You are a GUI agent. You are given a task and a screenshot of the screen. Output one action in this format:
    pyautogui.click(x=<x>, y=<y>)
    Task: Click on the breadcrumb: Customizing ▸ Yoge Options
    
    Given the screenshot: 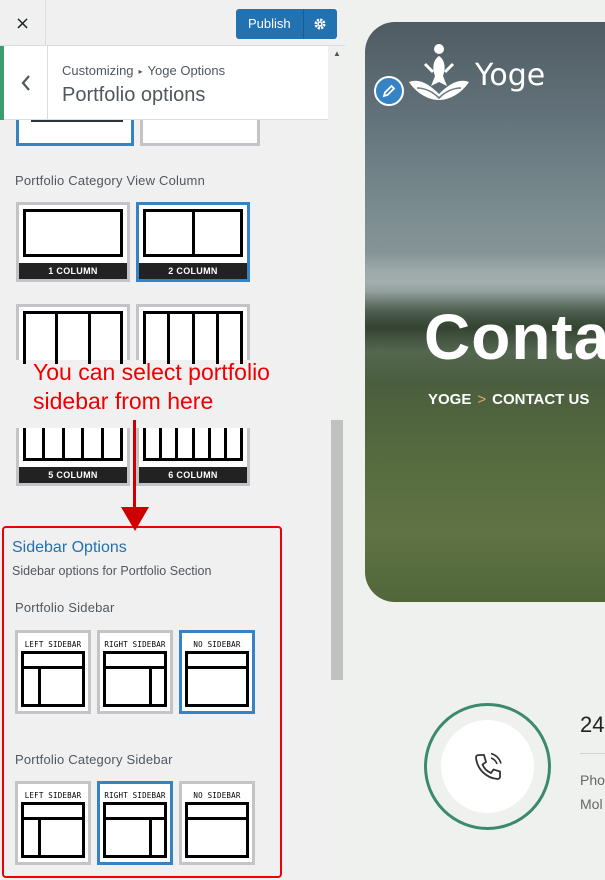 What is the action you would take?
    pyautogui.click(x=143, y=70)
    